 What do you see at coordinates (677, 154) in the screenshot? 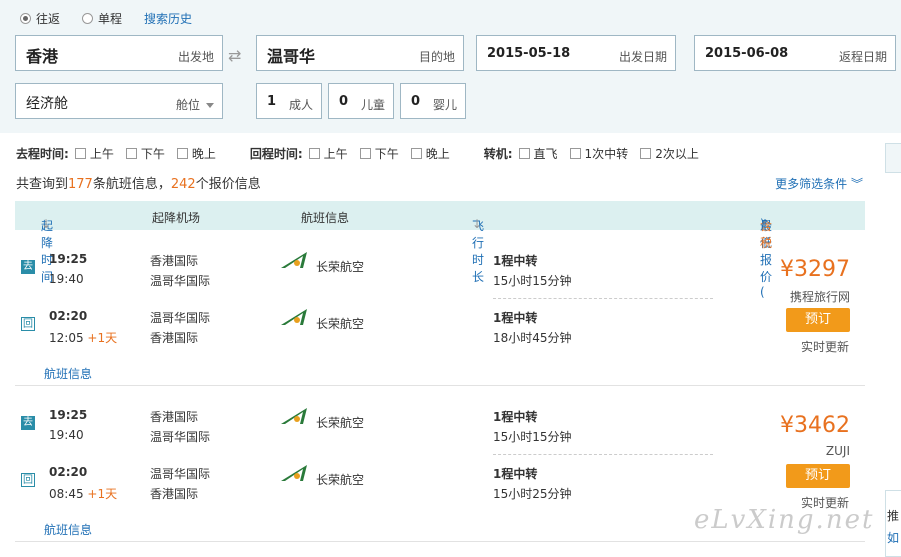
I see `filter-option-label: 2次以上` at bounding box center [677, 154].